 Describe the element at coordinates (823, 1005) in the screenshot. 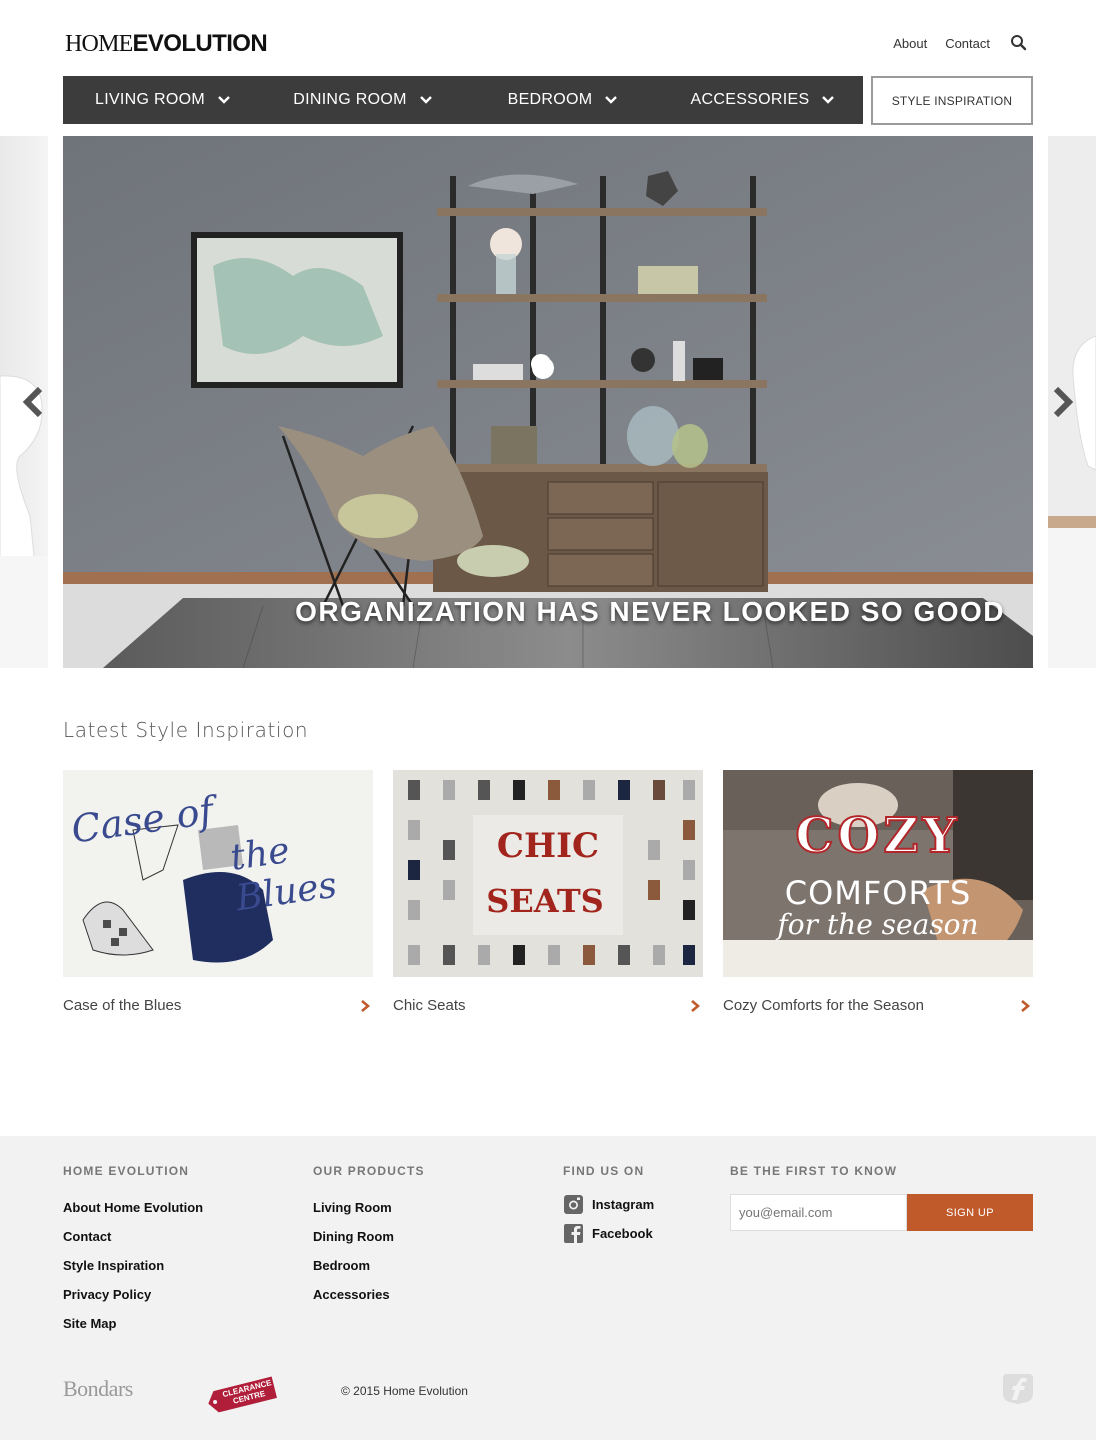

I see `card-label: Cozy Comforts for the Season` at that location.